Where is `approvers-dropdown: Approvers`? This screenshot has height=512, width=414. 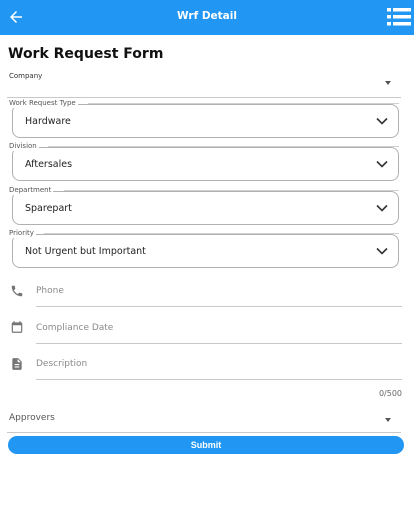 approvers-dropdown: Approvers is located at coordinates (204, 419).